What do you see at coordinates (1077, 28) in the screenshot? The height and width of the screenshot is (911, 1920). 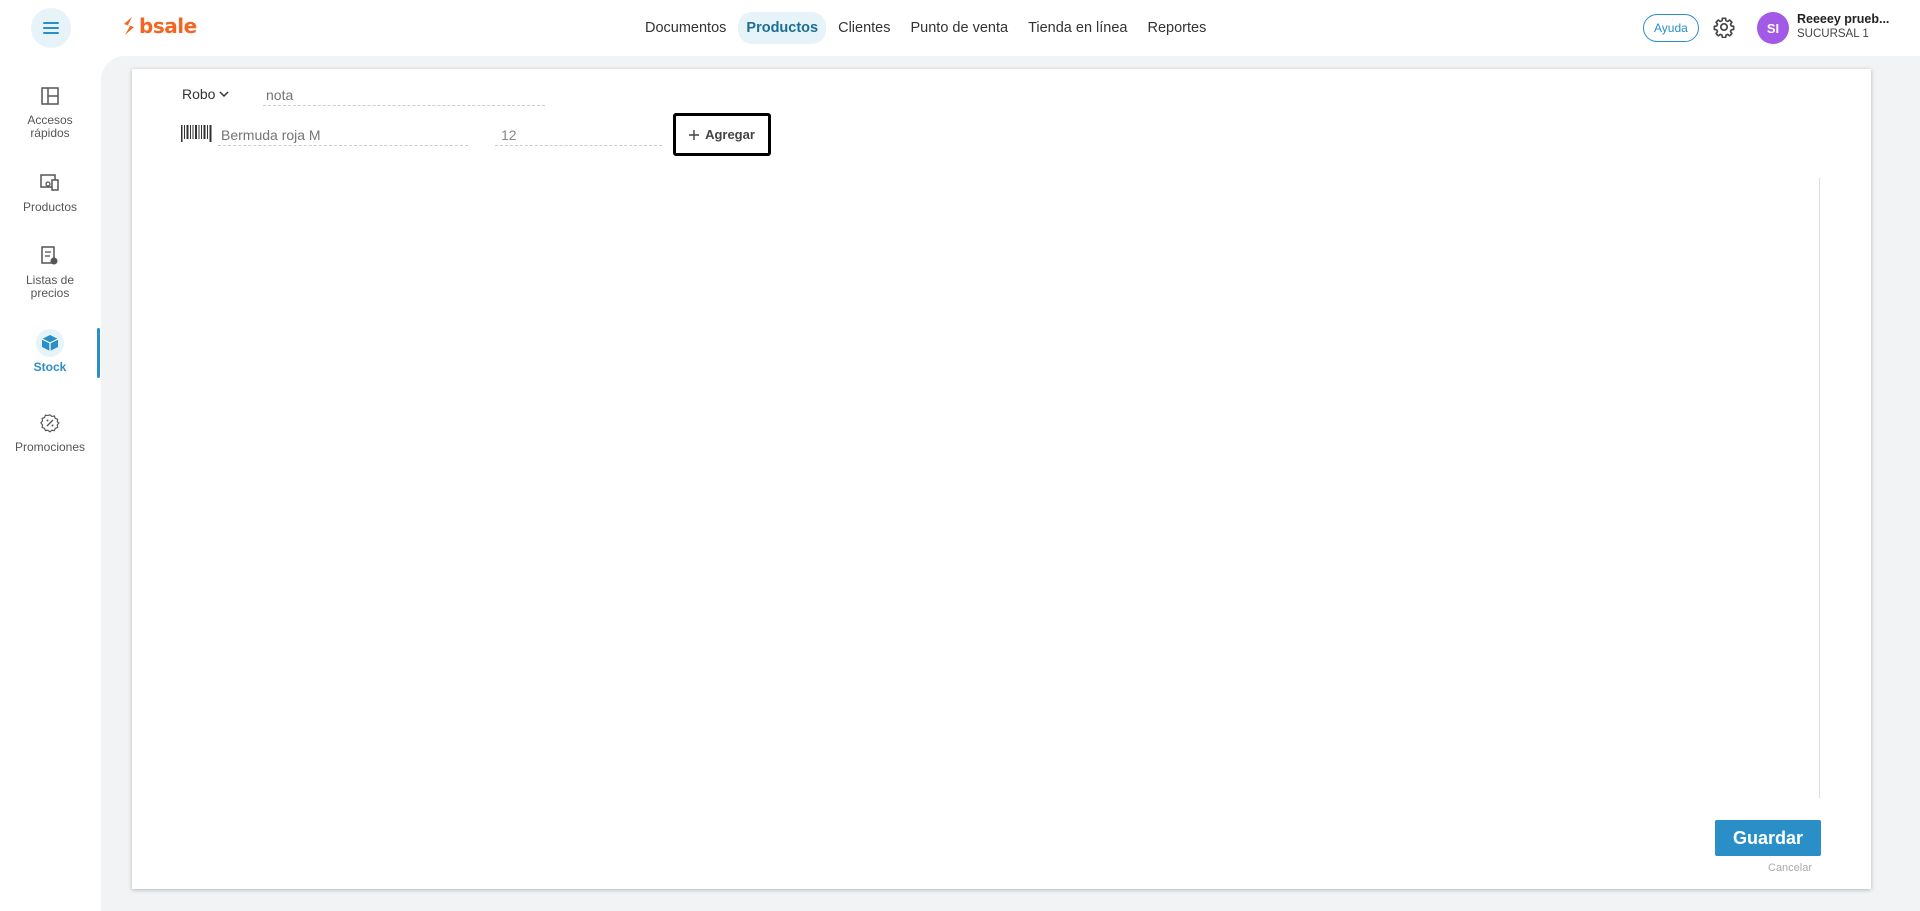 I see `nav-tienda-en-linea: Tienda en línea` at bounding box center [1077, 28].